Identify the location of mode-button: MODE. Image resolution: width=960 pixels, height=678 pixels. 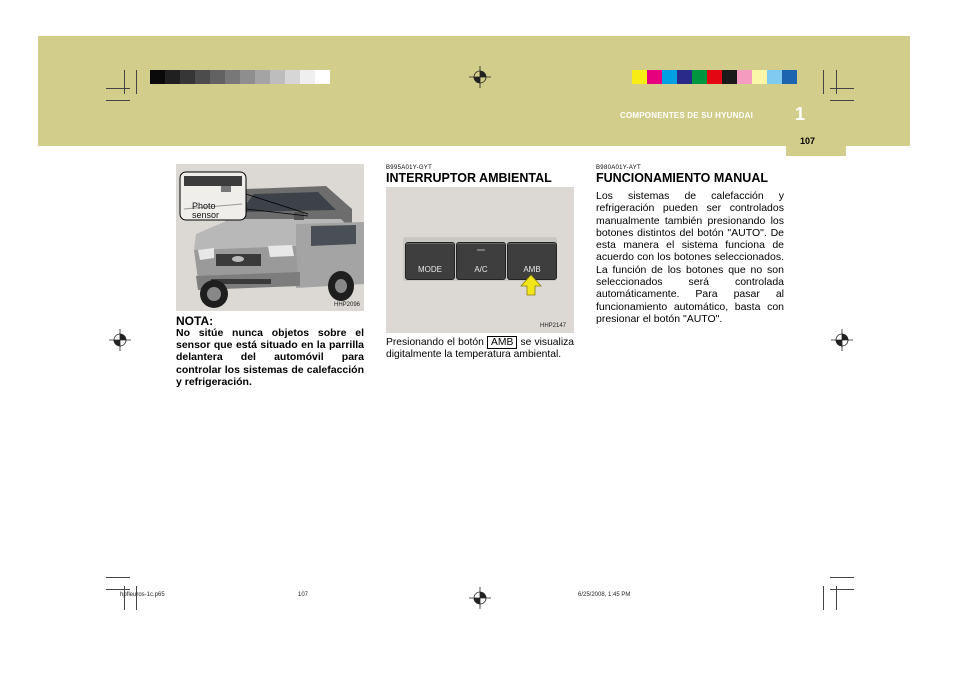
(430, 261).